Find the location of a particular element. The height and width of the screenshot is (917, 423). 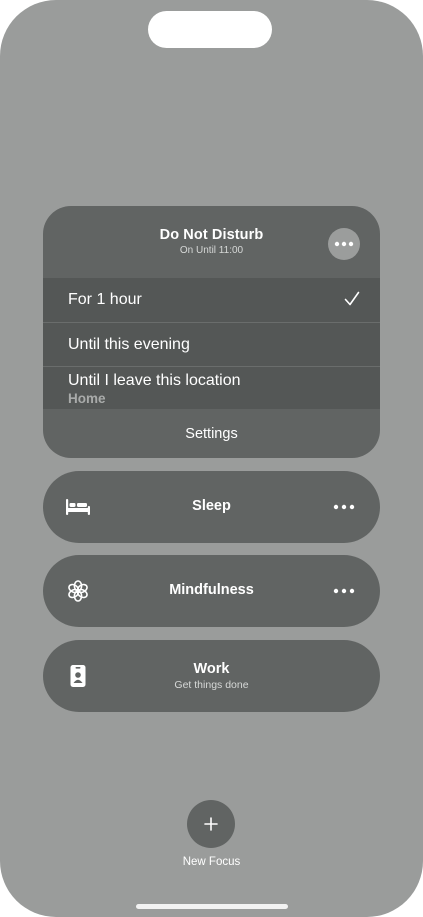

settings-button: Settings is located at coordinates (211, 434).